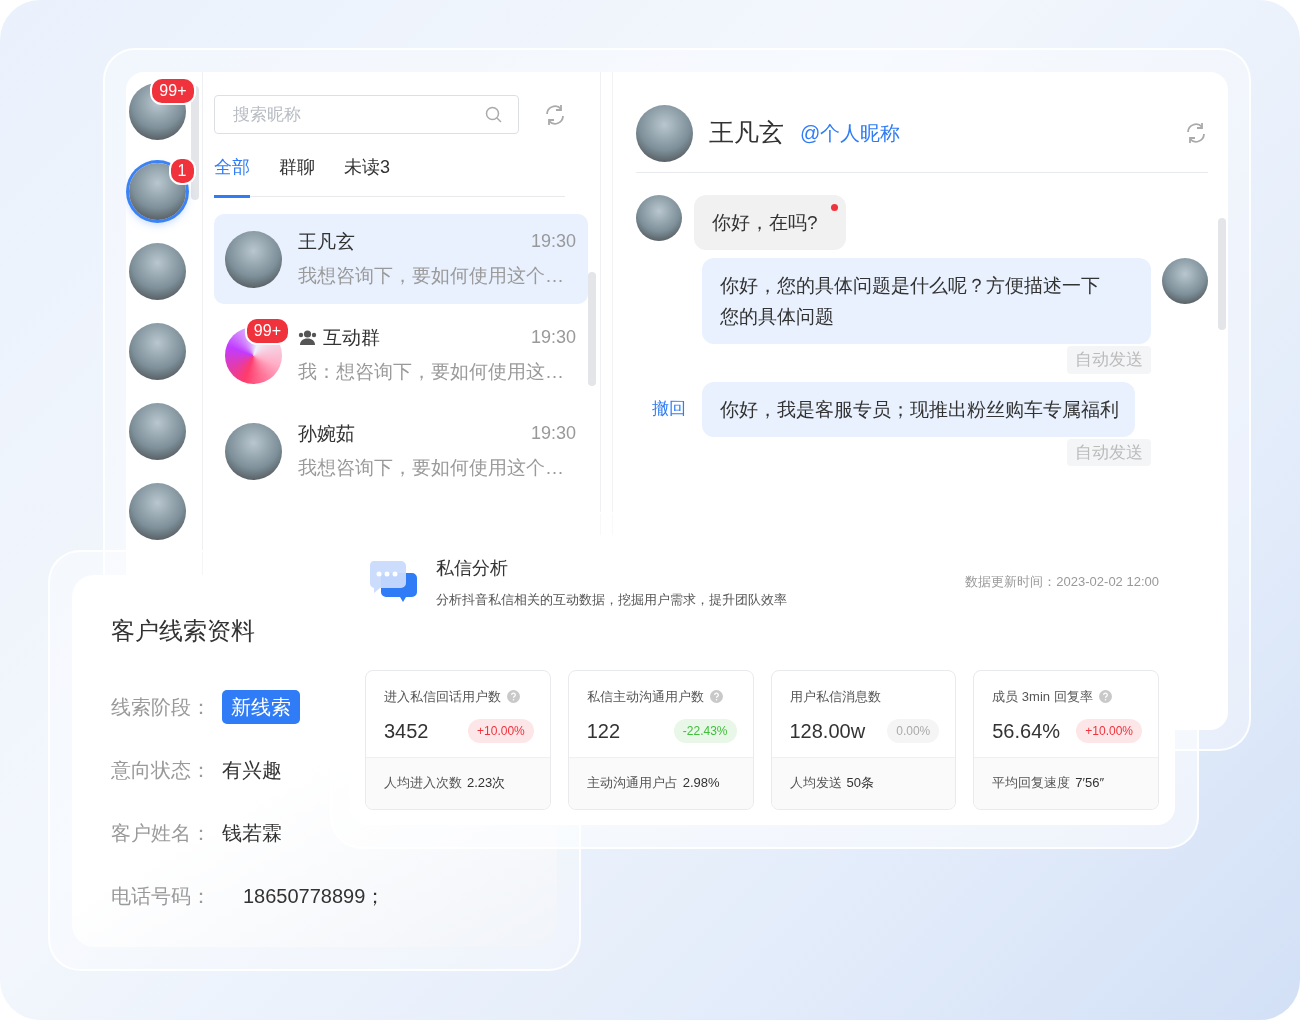  I want to click on footer-label: 主动沟通用户占, so click(632, 783).